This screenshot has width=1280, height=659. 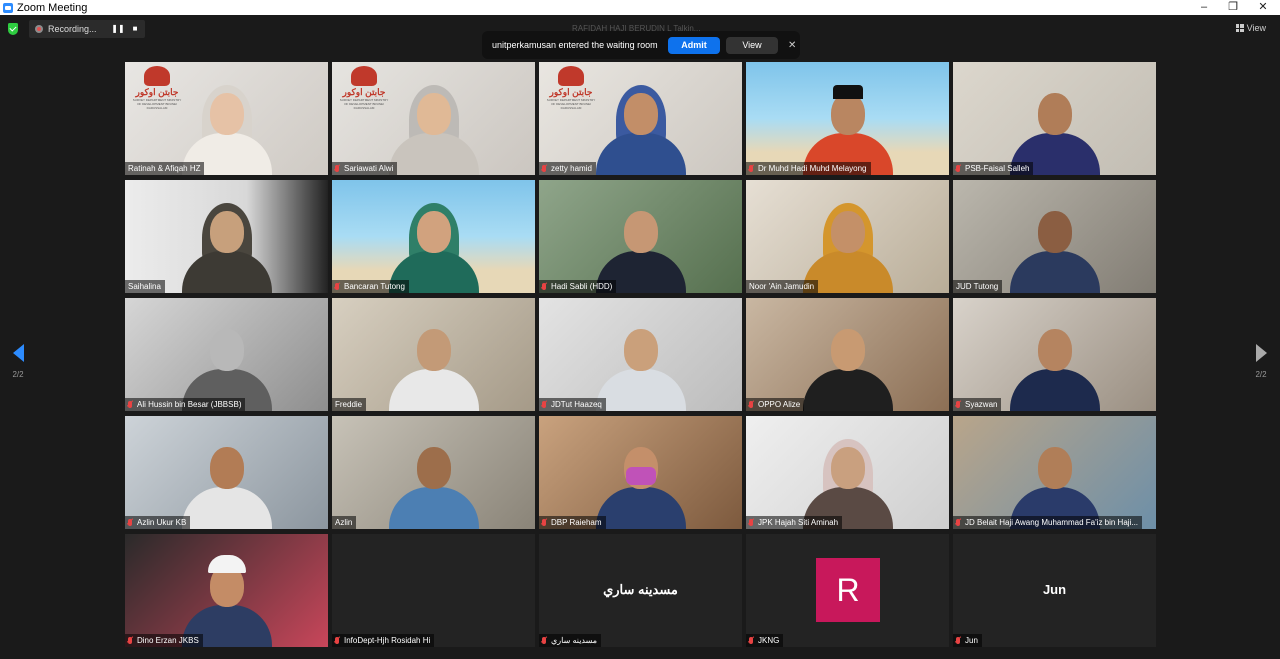 I want to click on logo-arabic-text: جابتن اوكور, so click(x=364, y=92).